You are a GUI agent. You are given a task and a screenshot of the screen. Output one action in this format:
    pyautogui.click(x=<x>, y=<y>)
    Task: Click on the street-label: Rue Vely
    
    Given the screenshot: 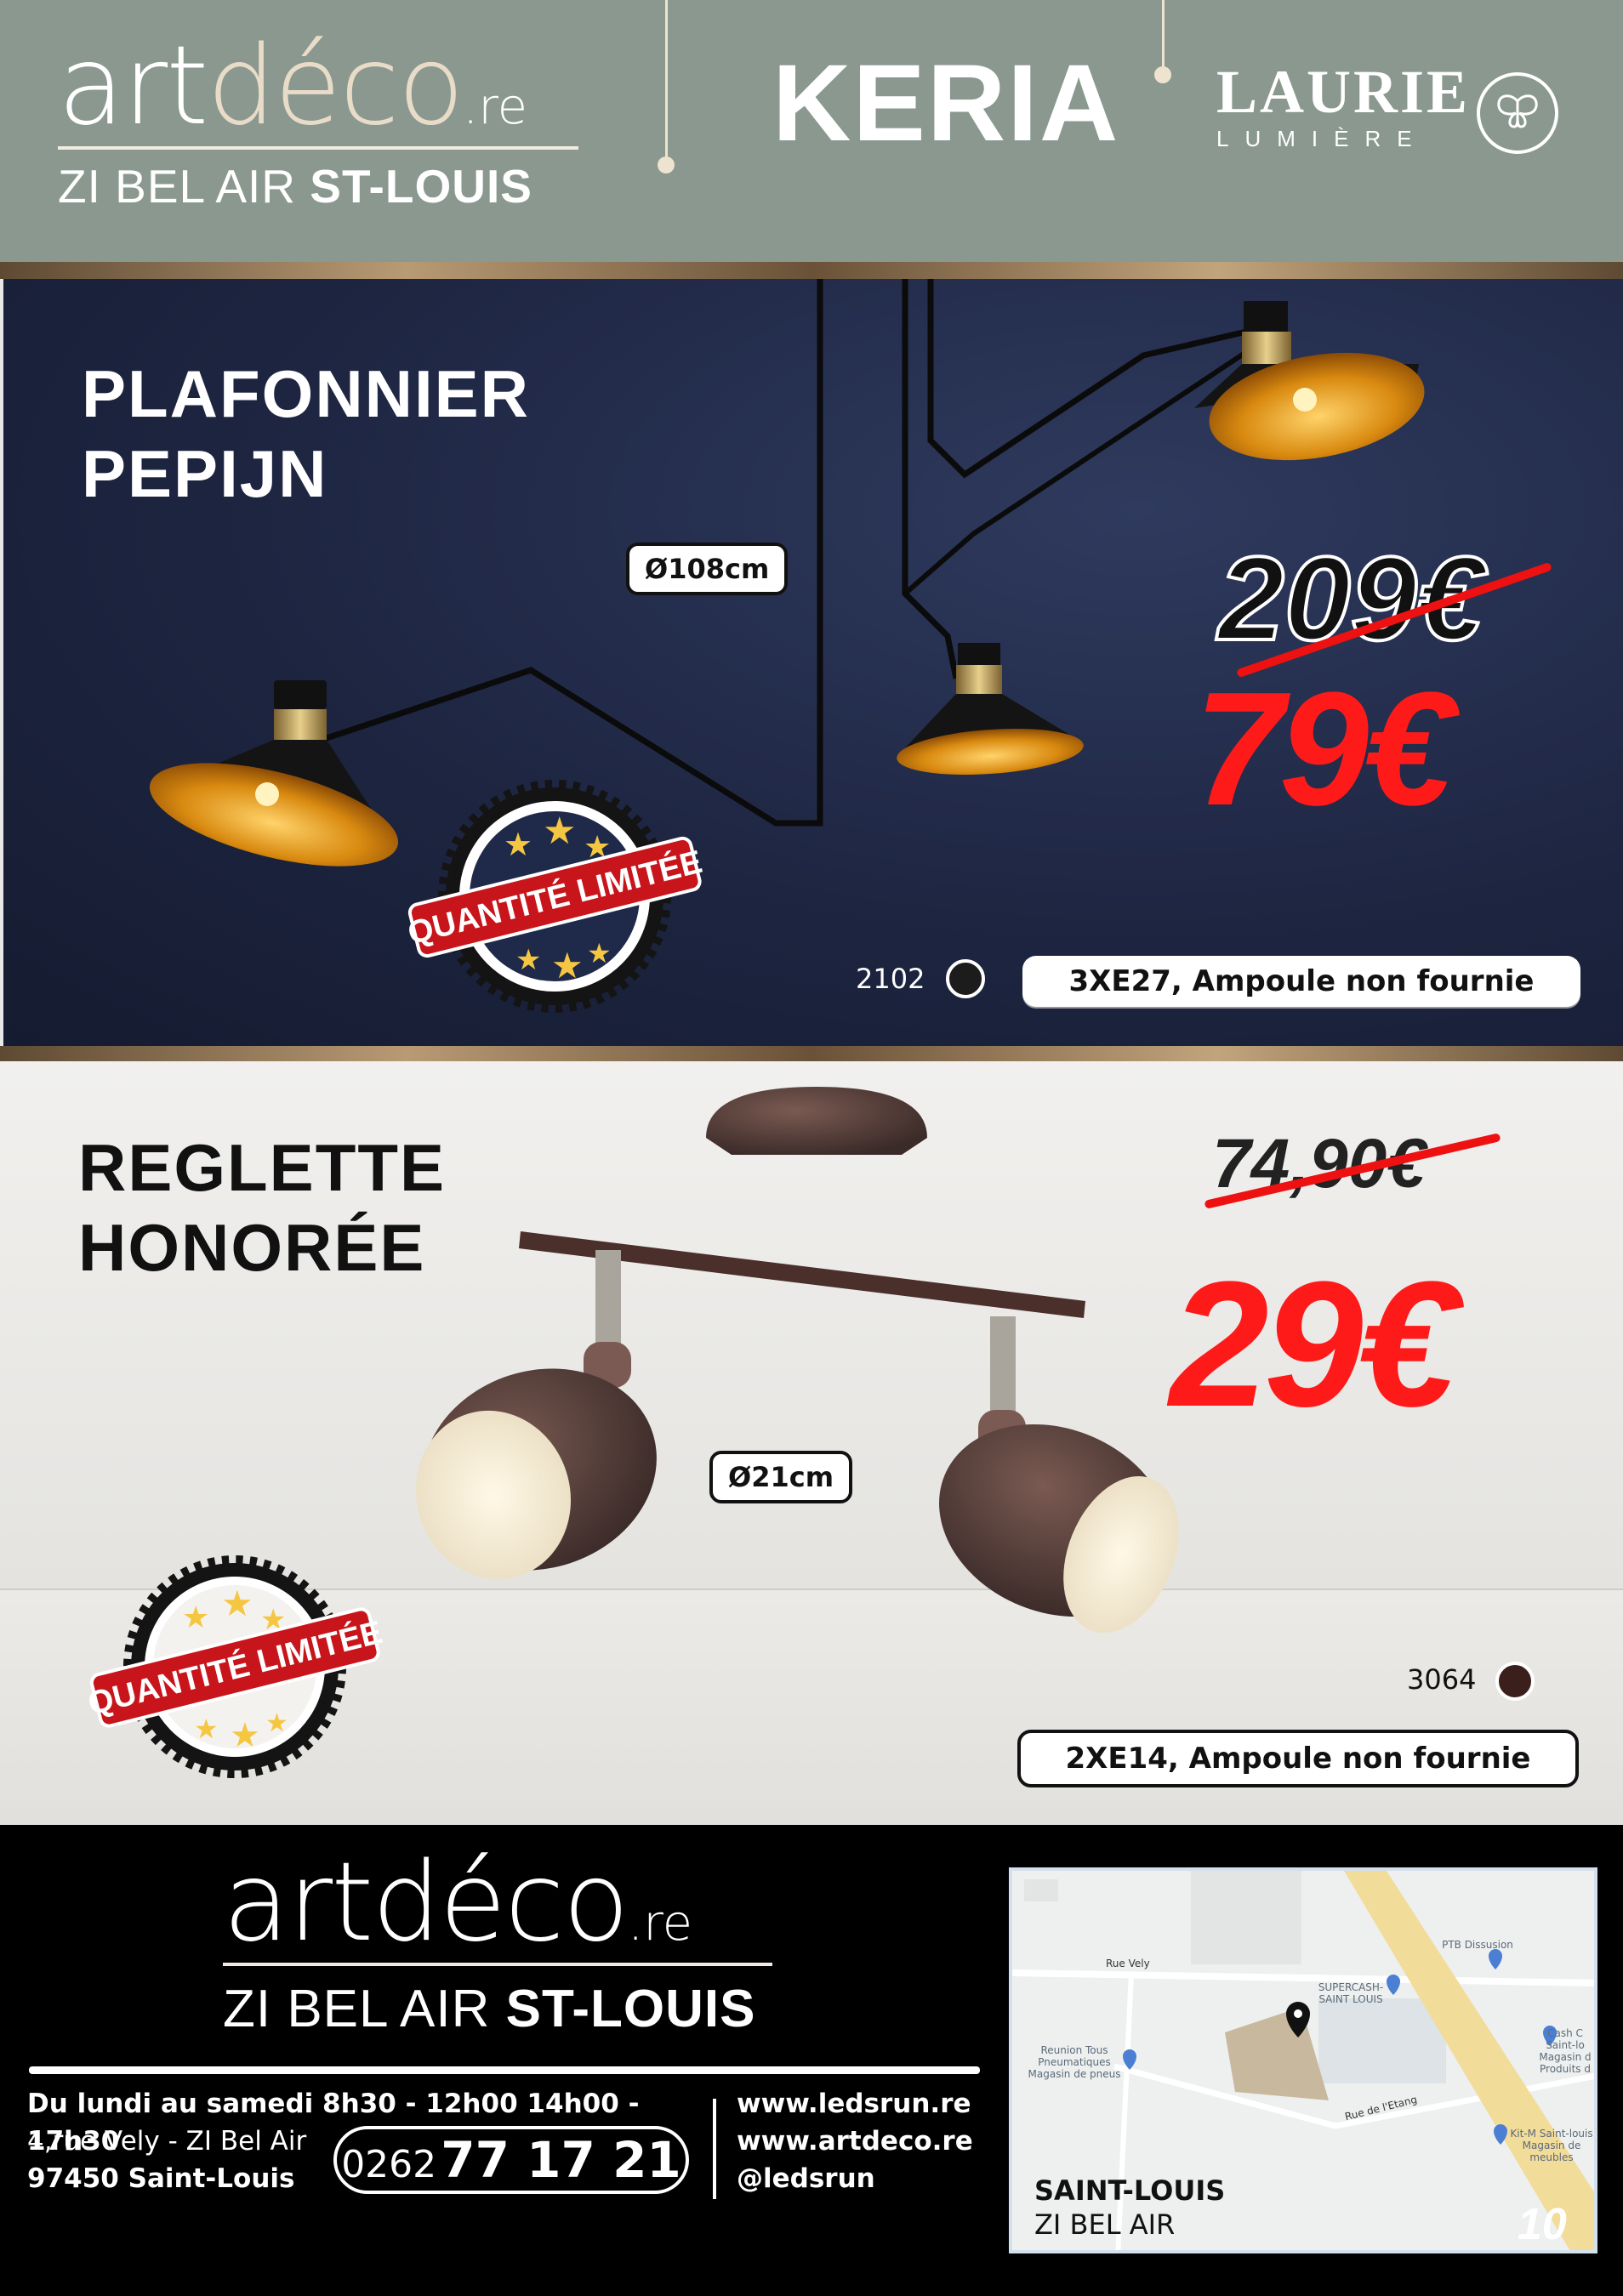 What is the action you would take?
    pyautogui.click(x=1128, y=1963)
    